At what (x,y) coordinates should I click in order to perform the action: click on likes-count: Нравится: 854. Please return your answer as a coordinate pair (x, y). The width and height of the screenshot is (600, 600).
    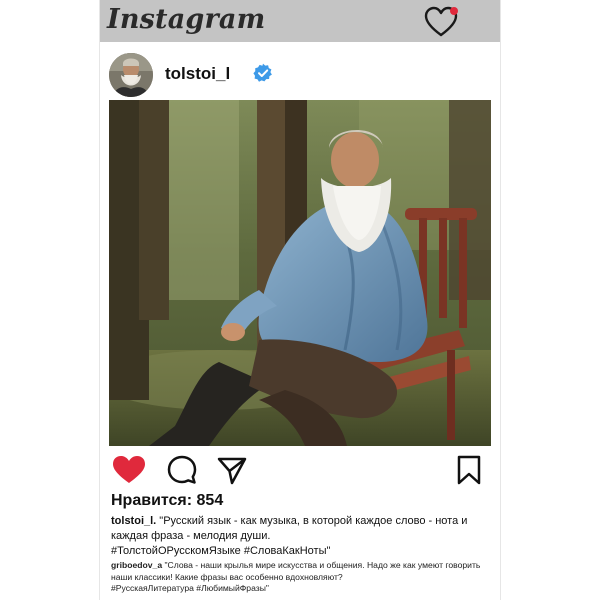
    Looking at the image, I should click on (167, 501).